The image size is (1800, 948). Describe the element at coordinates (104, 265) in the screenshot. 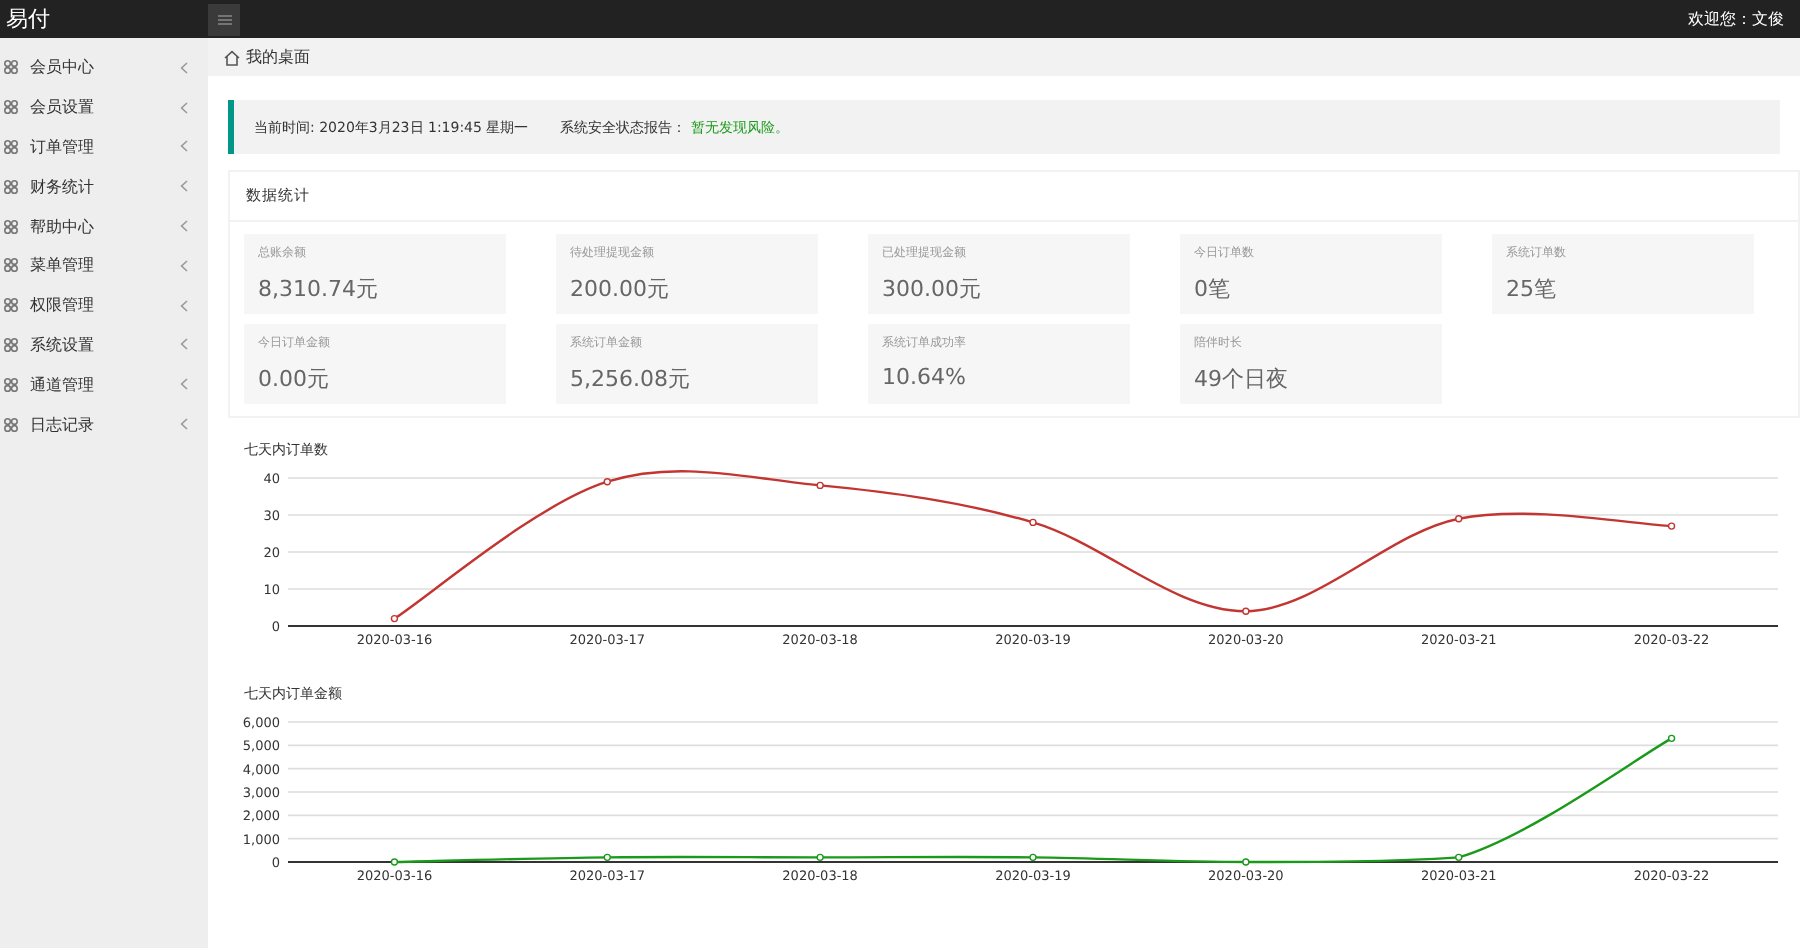

I see `sidebar-item: 菜单管理` at that location.